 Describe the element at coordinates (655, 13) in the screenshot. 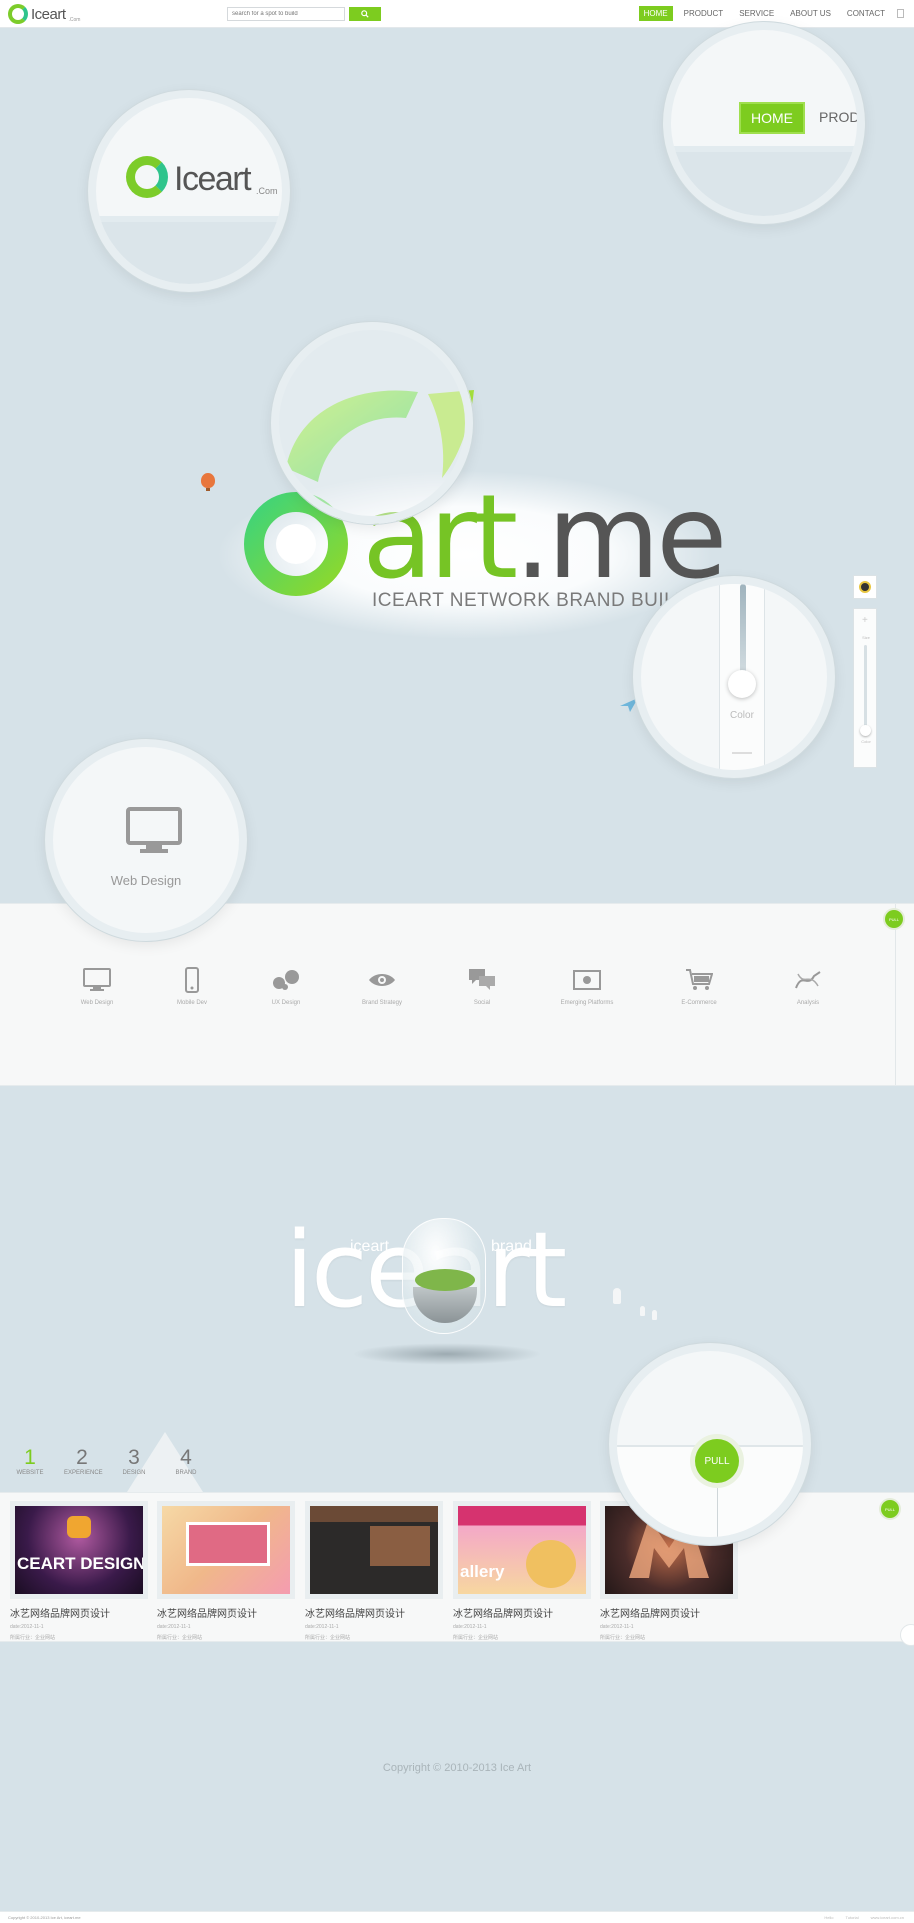

I see `nav-home: HOME` at that location.